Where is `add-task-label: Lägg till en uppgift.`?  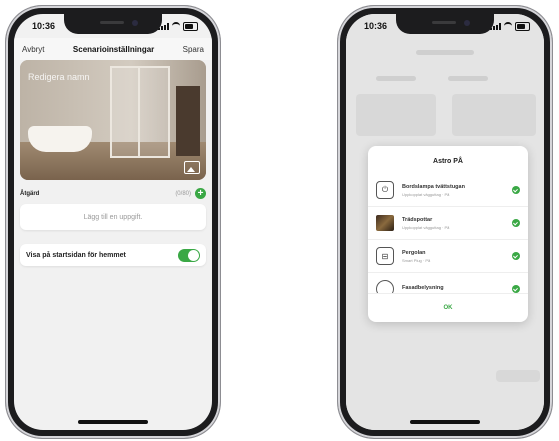 add-task-label: Lägg till en uppgift. is located at coordinates (113, 217).